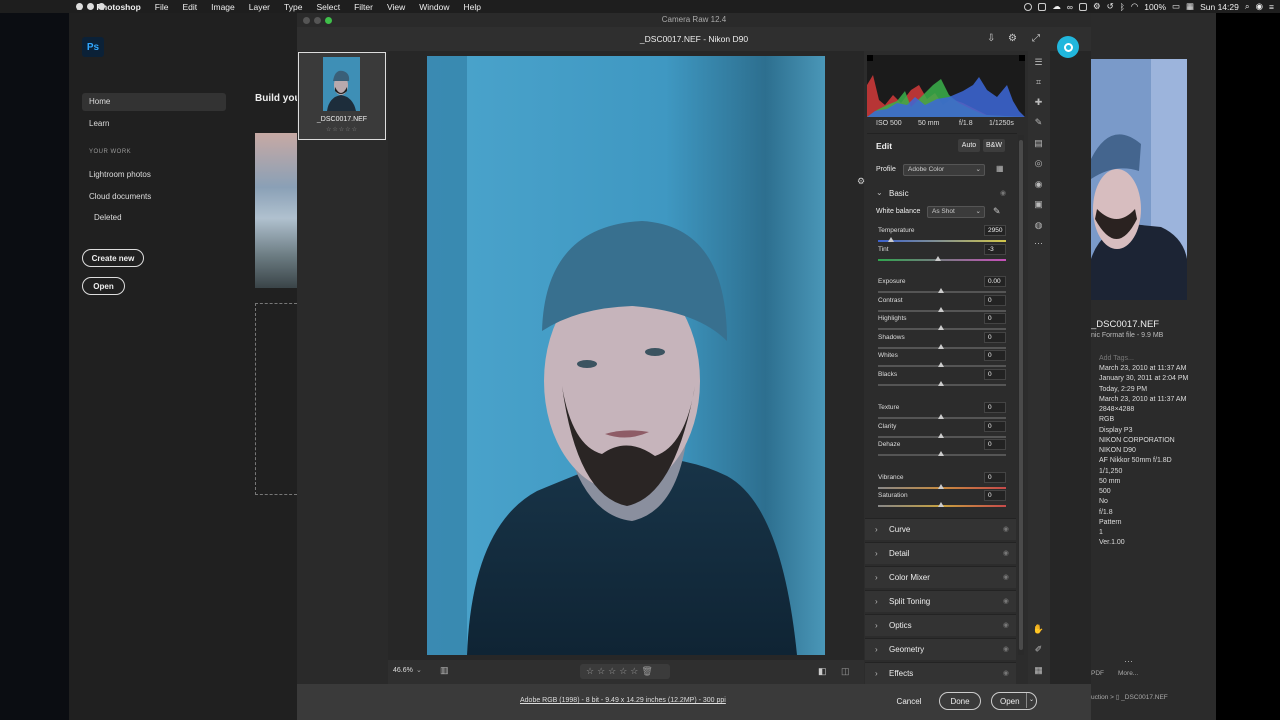 This screenshot has height=720, width=1280. Describe the element at coordinates (845, 671) in the screenshot. I see `before-after-icon: ◫` at that location.